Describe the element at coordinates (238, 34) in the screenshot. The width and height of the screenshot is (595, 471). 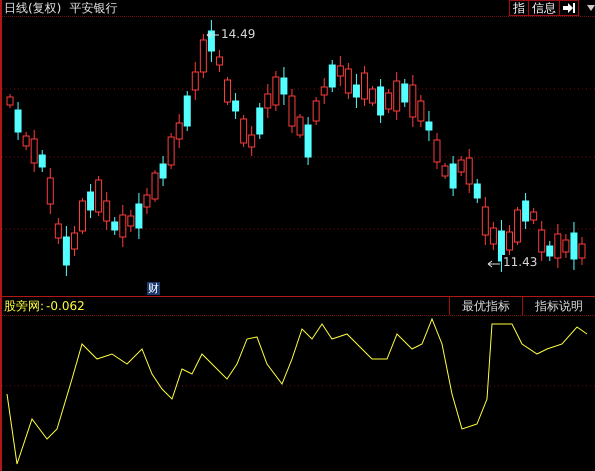
I see `high-price-label: 14.49` at that location.